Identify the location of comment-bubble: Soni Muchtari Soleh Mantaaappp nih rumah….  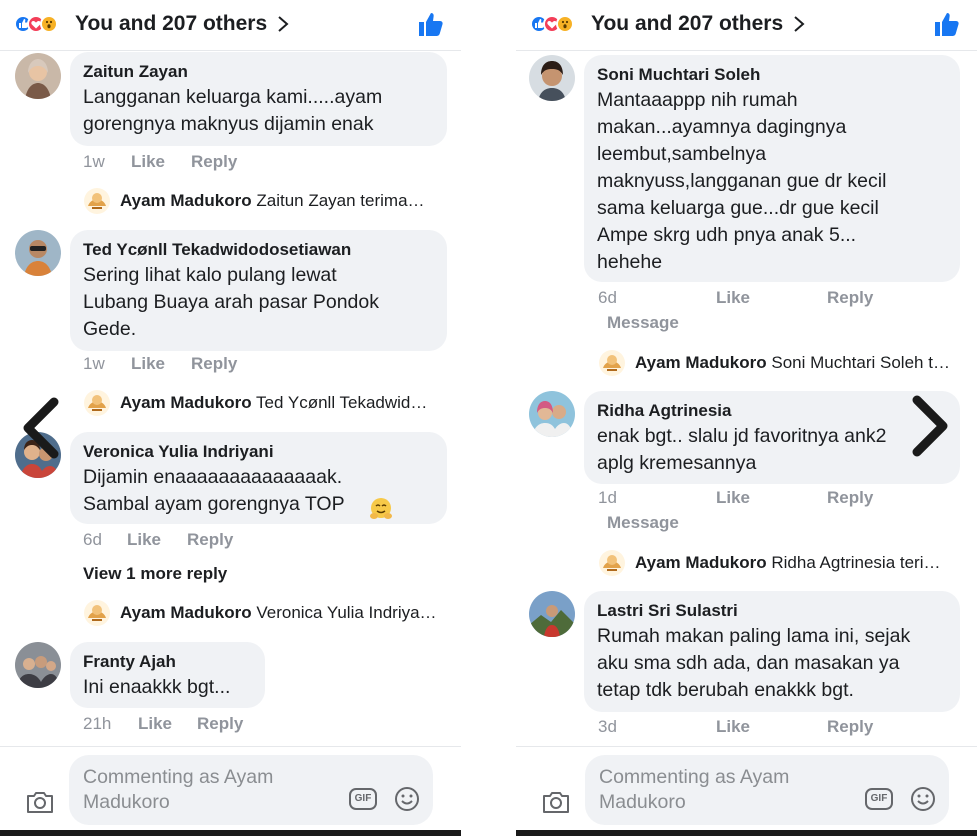
(772, 168).